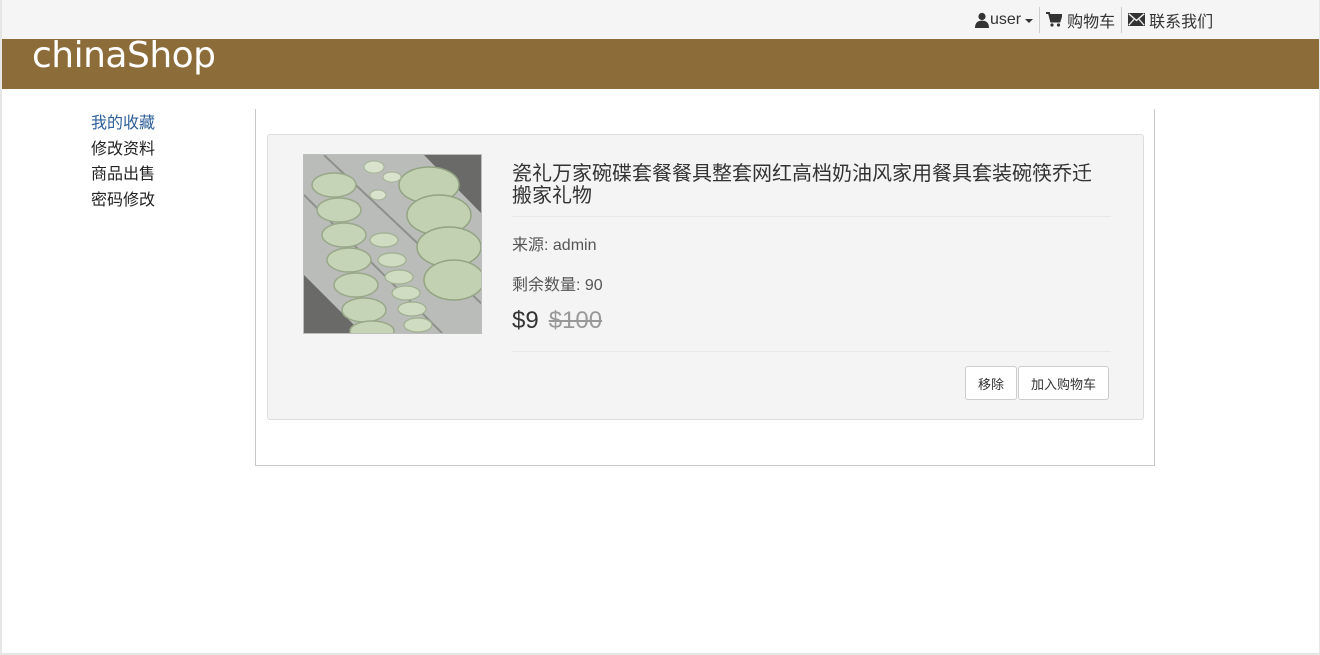 This screenshot has width=1320, height=655. I want to click on user-icon, so click(982, 20).